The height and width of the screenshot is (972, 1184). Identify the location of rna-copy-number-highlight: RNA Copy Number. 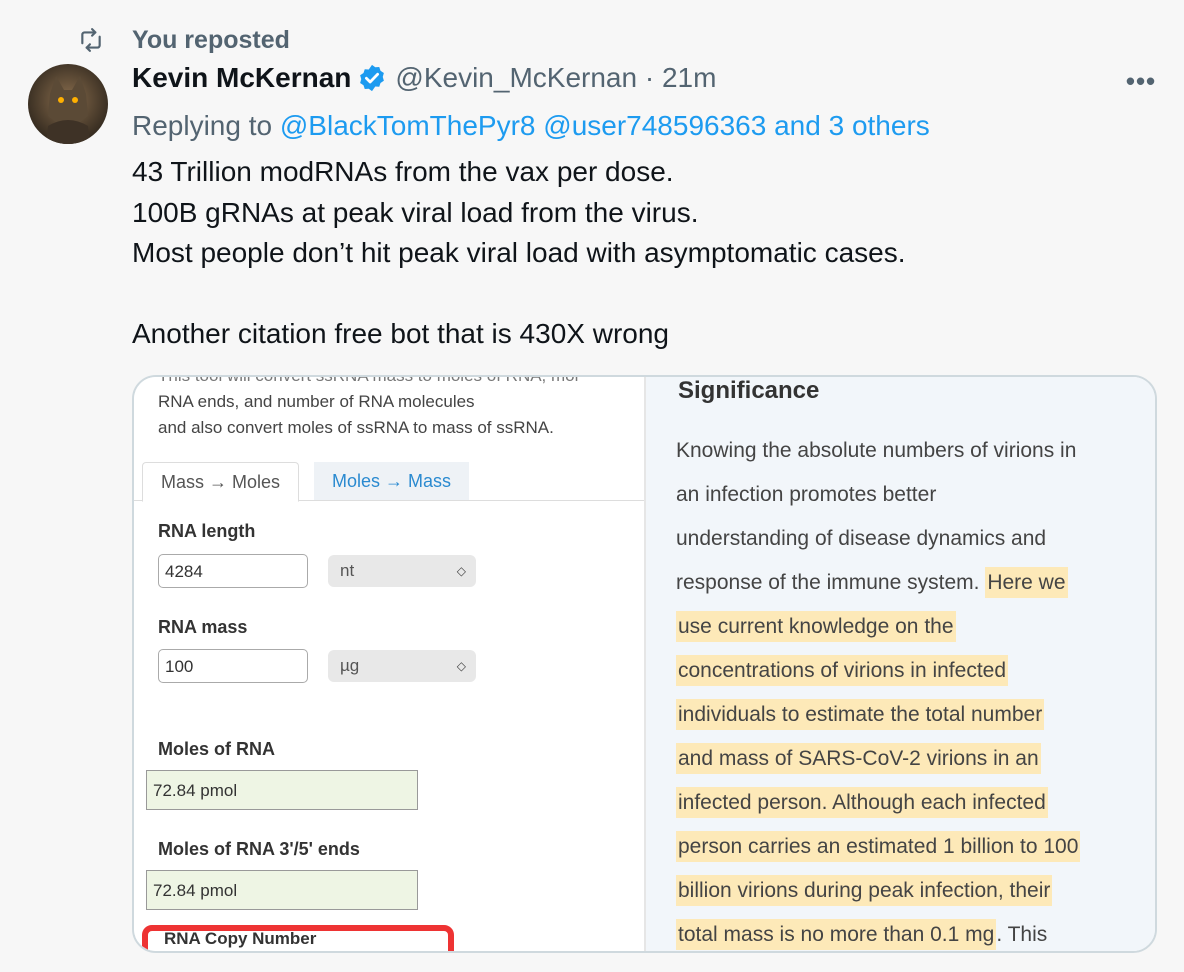
(298, 938).